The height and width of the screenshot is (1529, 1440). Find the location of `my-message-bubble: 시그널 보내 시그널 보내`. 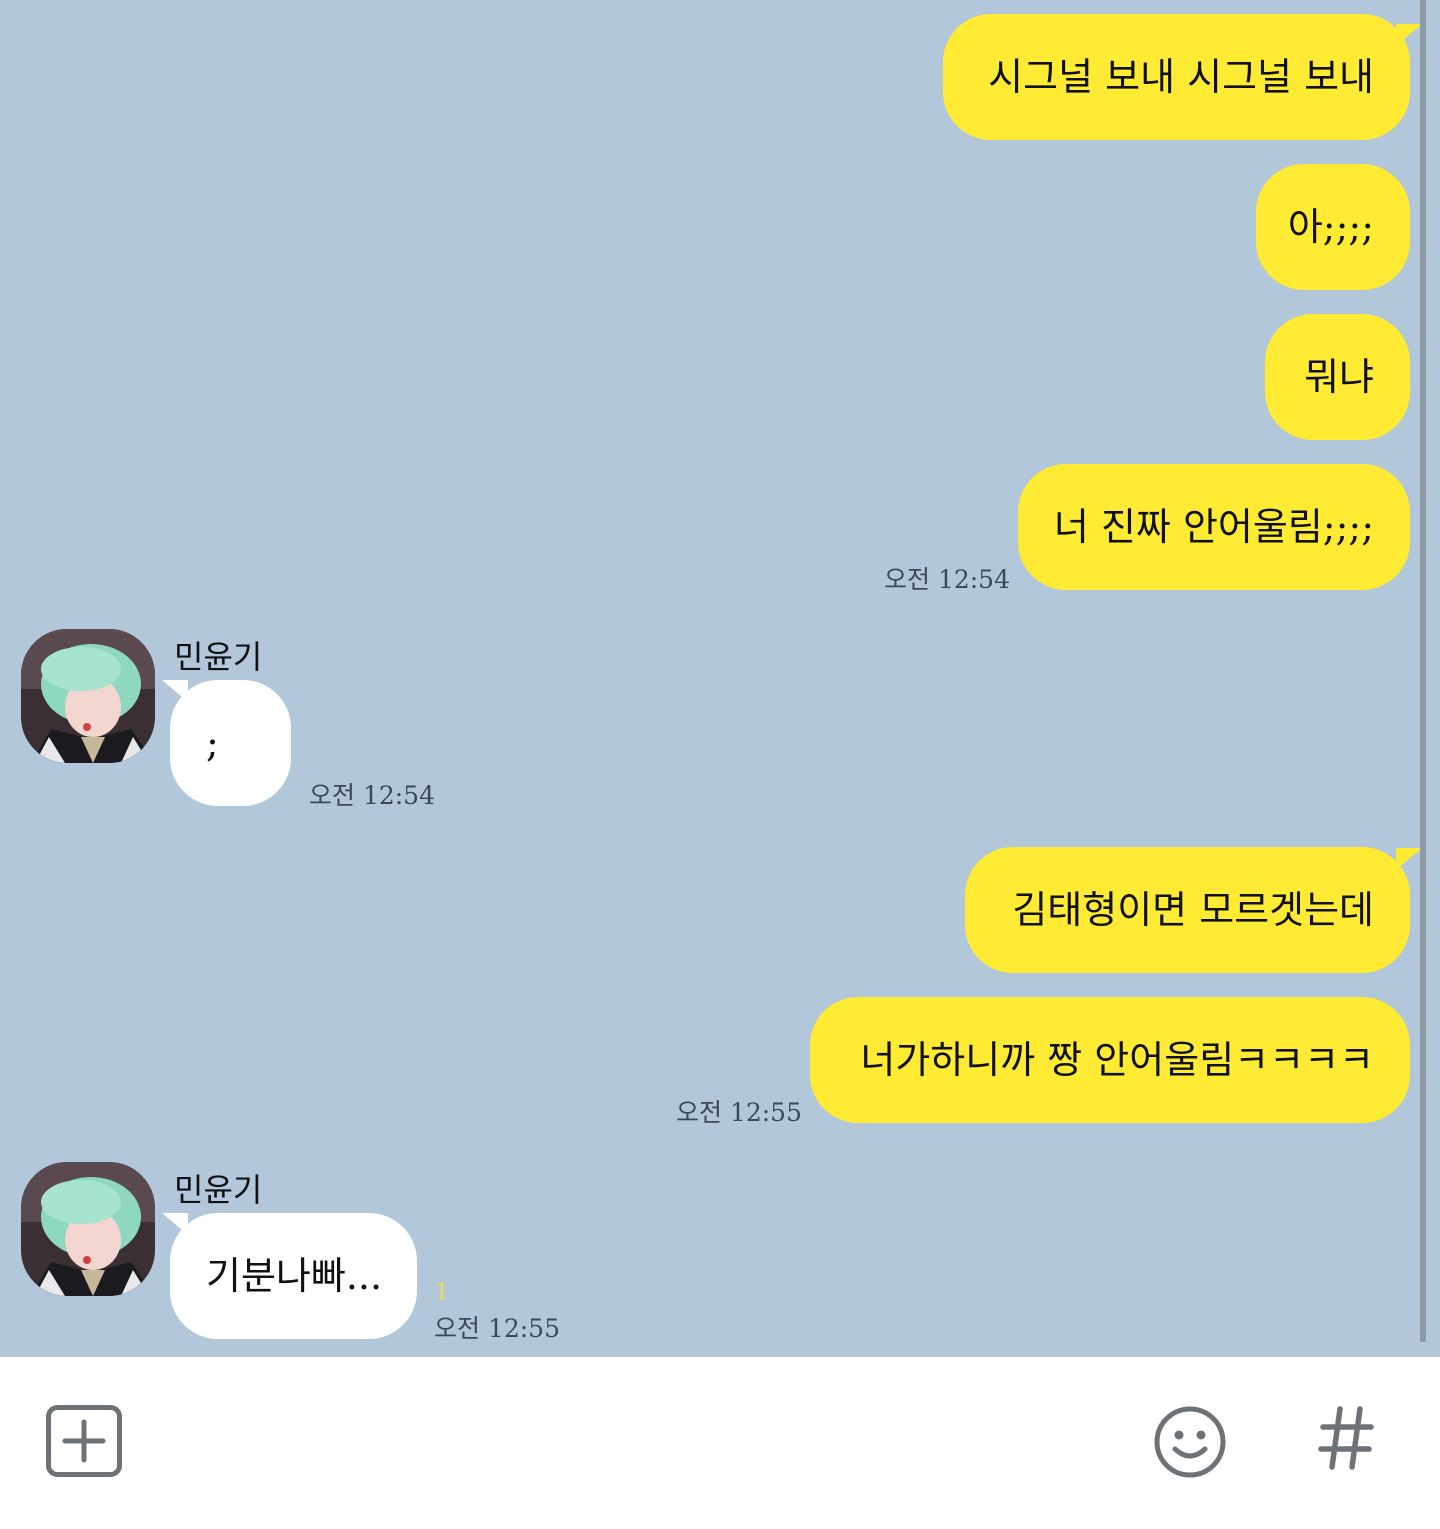

my-message-bubble: 시그널 보내 시그널 보내 is located at coordinates (1176, 77).